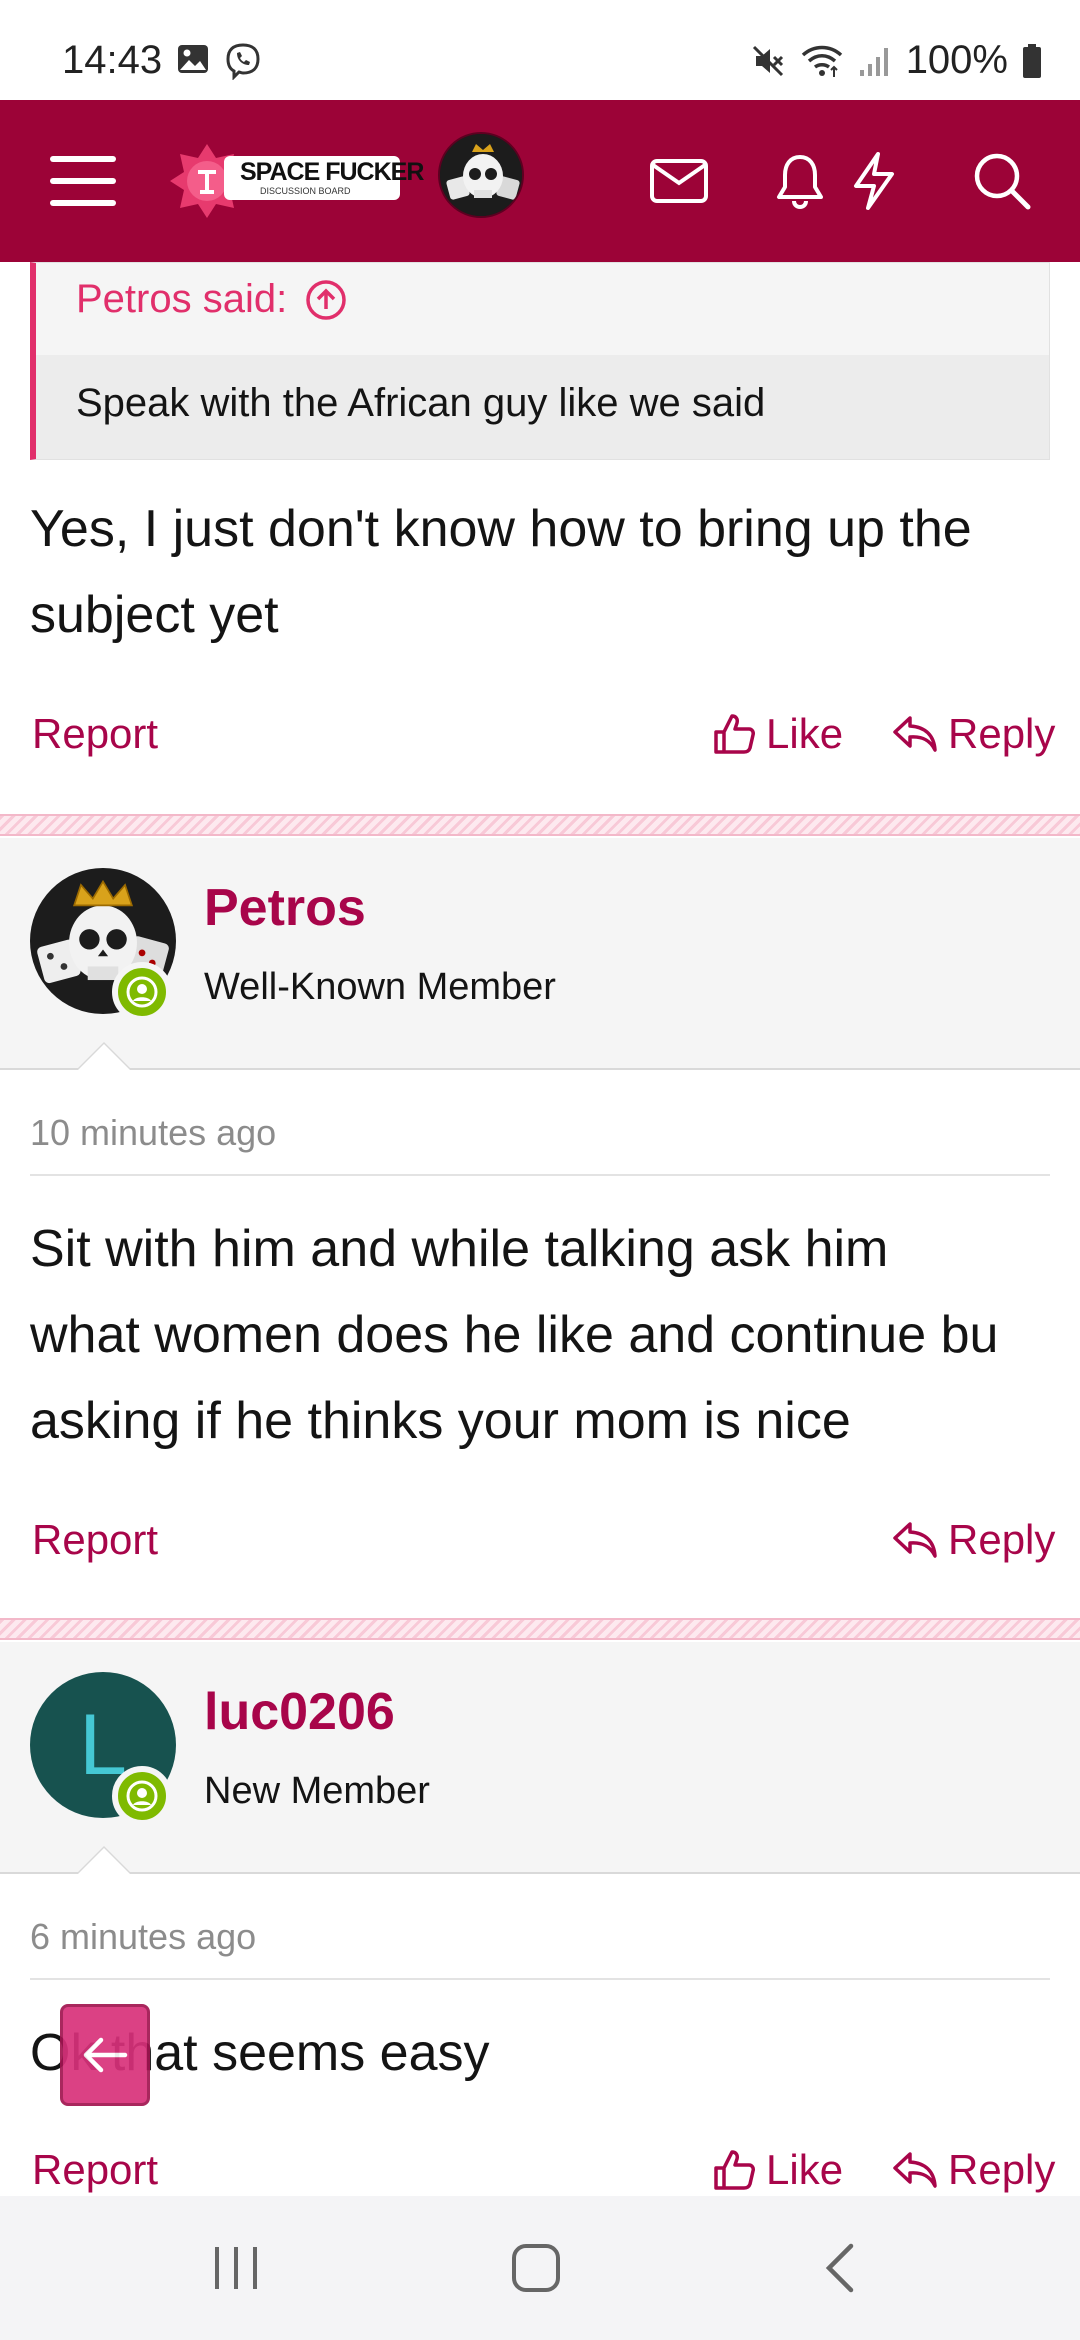 The width and height of the screenshot is (1080, 2340). I want to click on username-link: Petros, so click(285, 908).